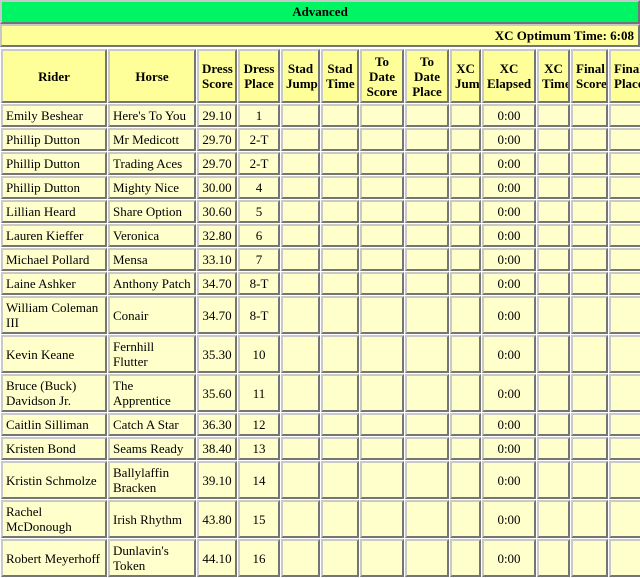  I want to click on cell-dress-place: 10, so click(259, 354).